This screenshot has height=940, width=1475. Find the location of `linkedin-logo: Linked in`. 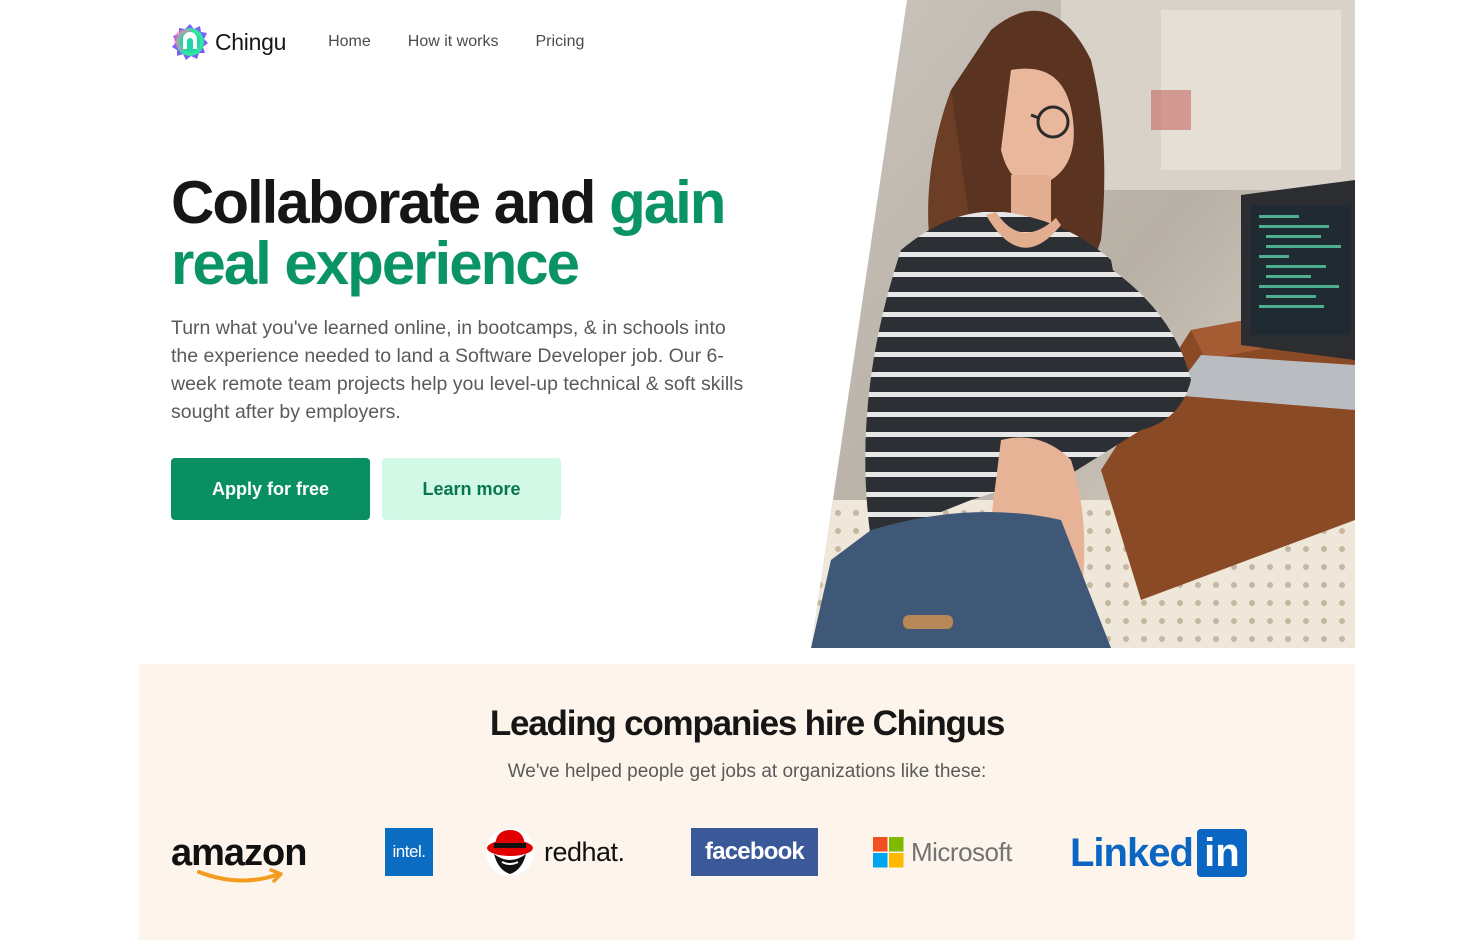

linkedin-logo: Linked in is located at coordinates (1171, 853).